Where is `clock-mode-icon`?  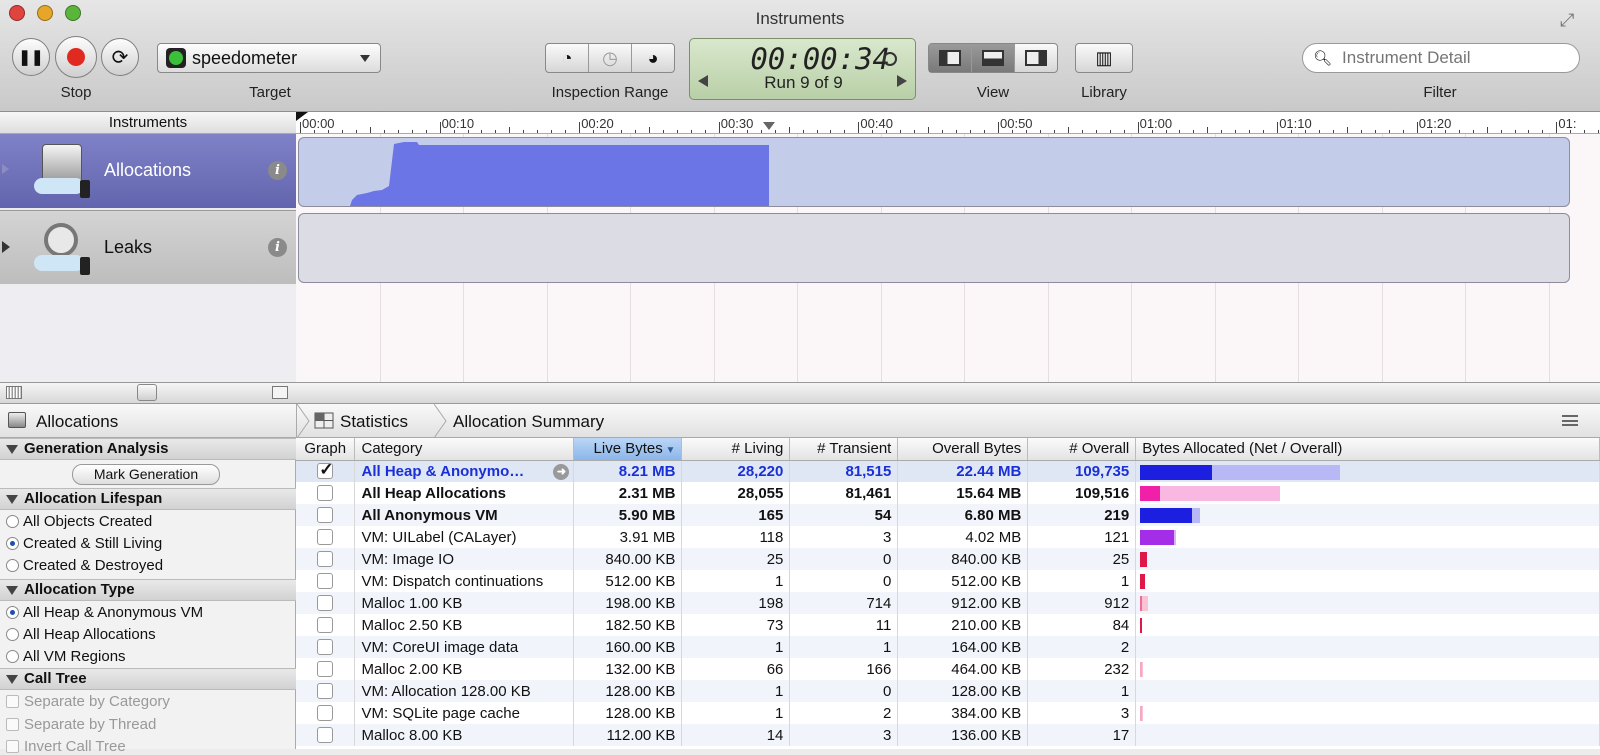 clock-mode-icon is located at coordinates (890, 59).